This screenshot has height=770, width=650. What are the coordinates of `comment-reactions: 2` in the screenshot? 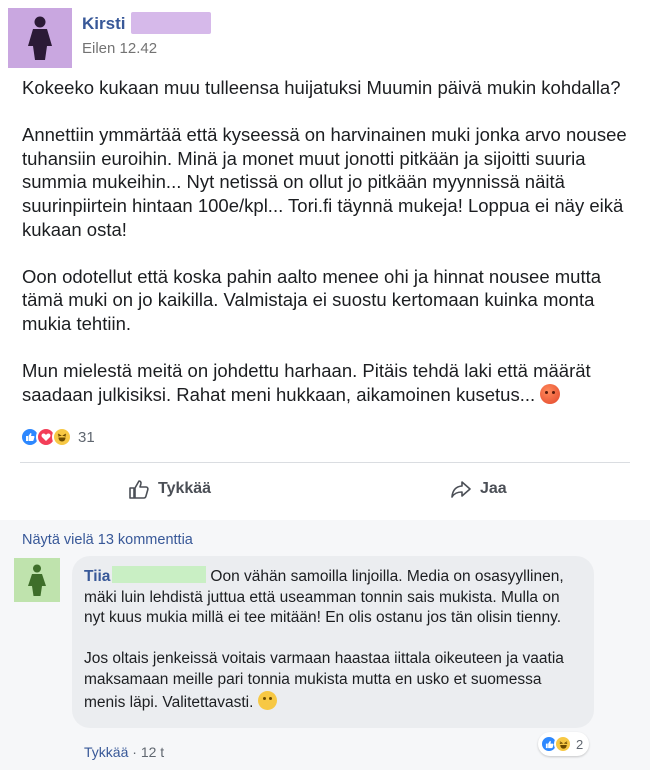 It's located at (564, 744).